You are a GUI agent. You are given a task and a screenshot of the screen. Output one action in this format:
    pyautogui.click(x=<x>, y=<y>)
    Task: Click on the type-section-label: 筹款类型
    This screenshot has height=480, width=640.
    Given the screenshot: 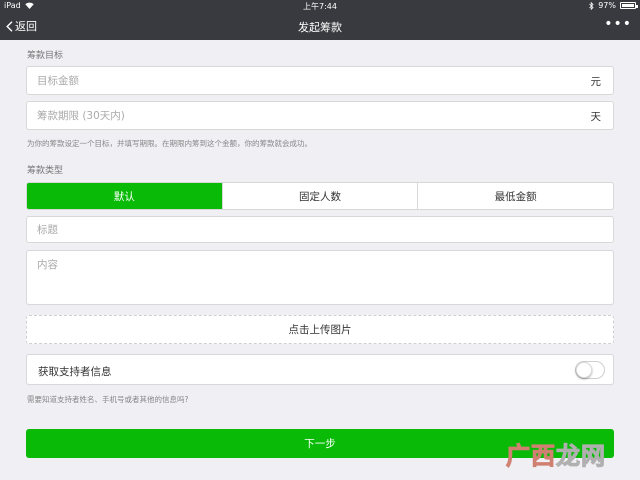 What is the action you would take?
    pyautogui.click(x=45, y=171)
    